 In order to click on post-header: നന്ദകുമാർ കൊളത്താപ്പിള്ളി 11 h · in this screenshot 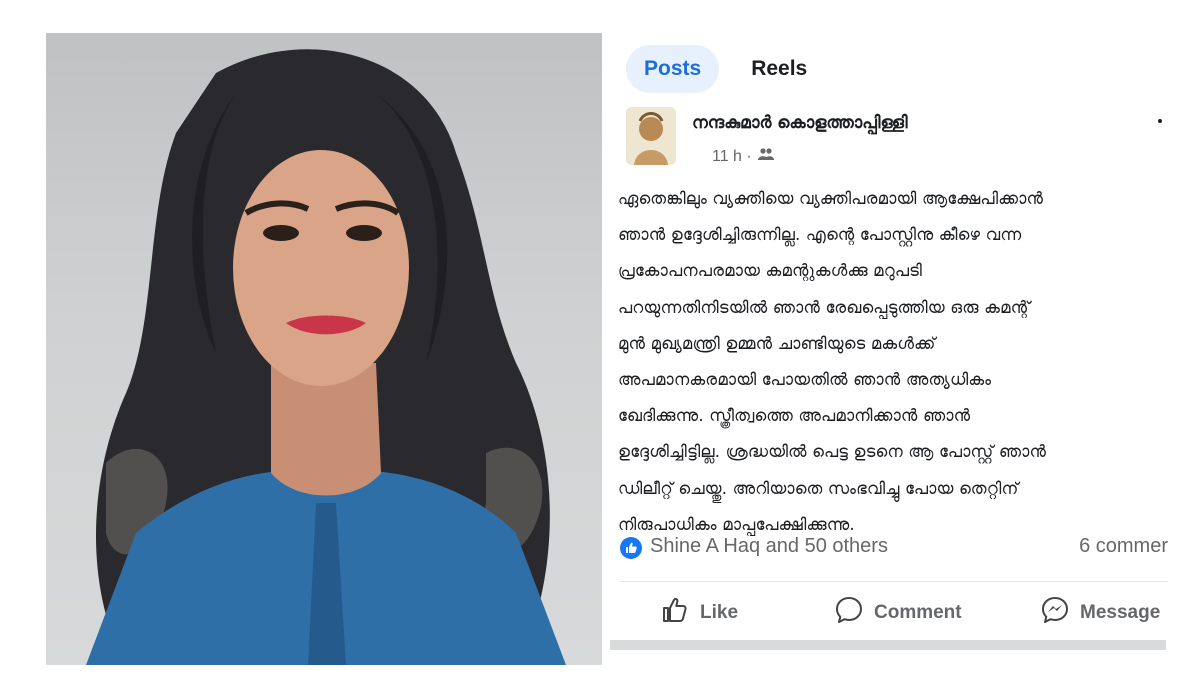, I will do `click(896, 138)`.